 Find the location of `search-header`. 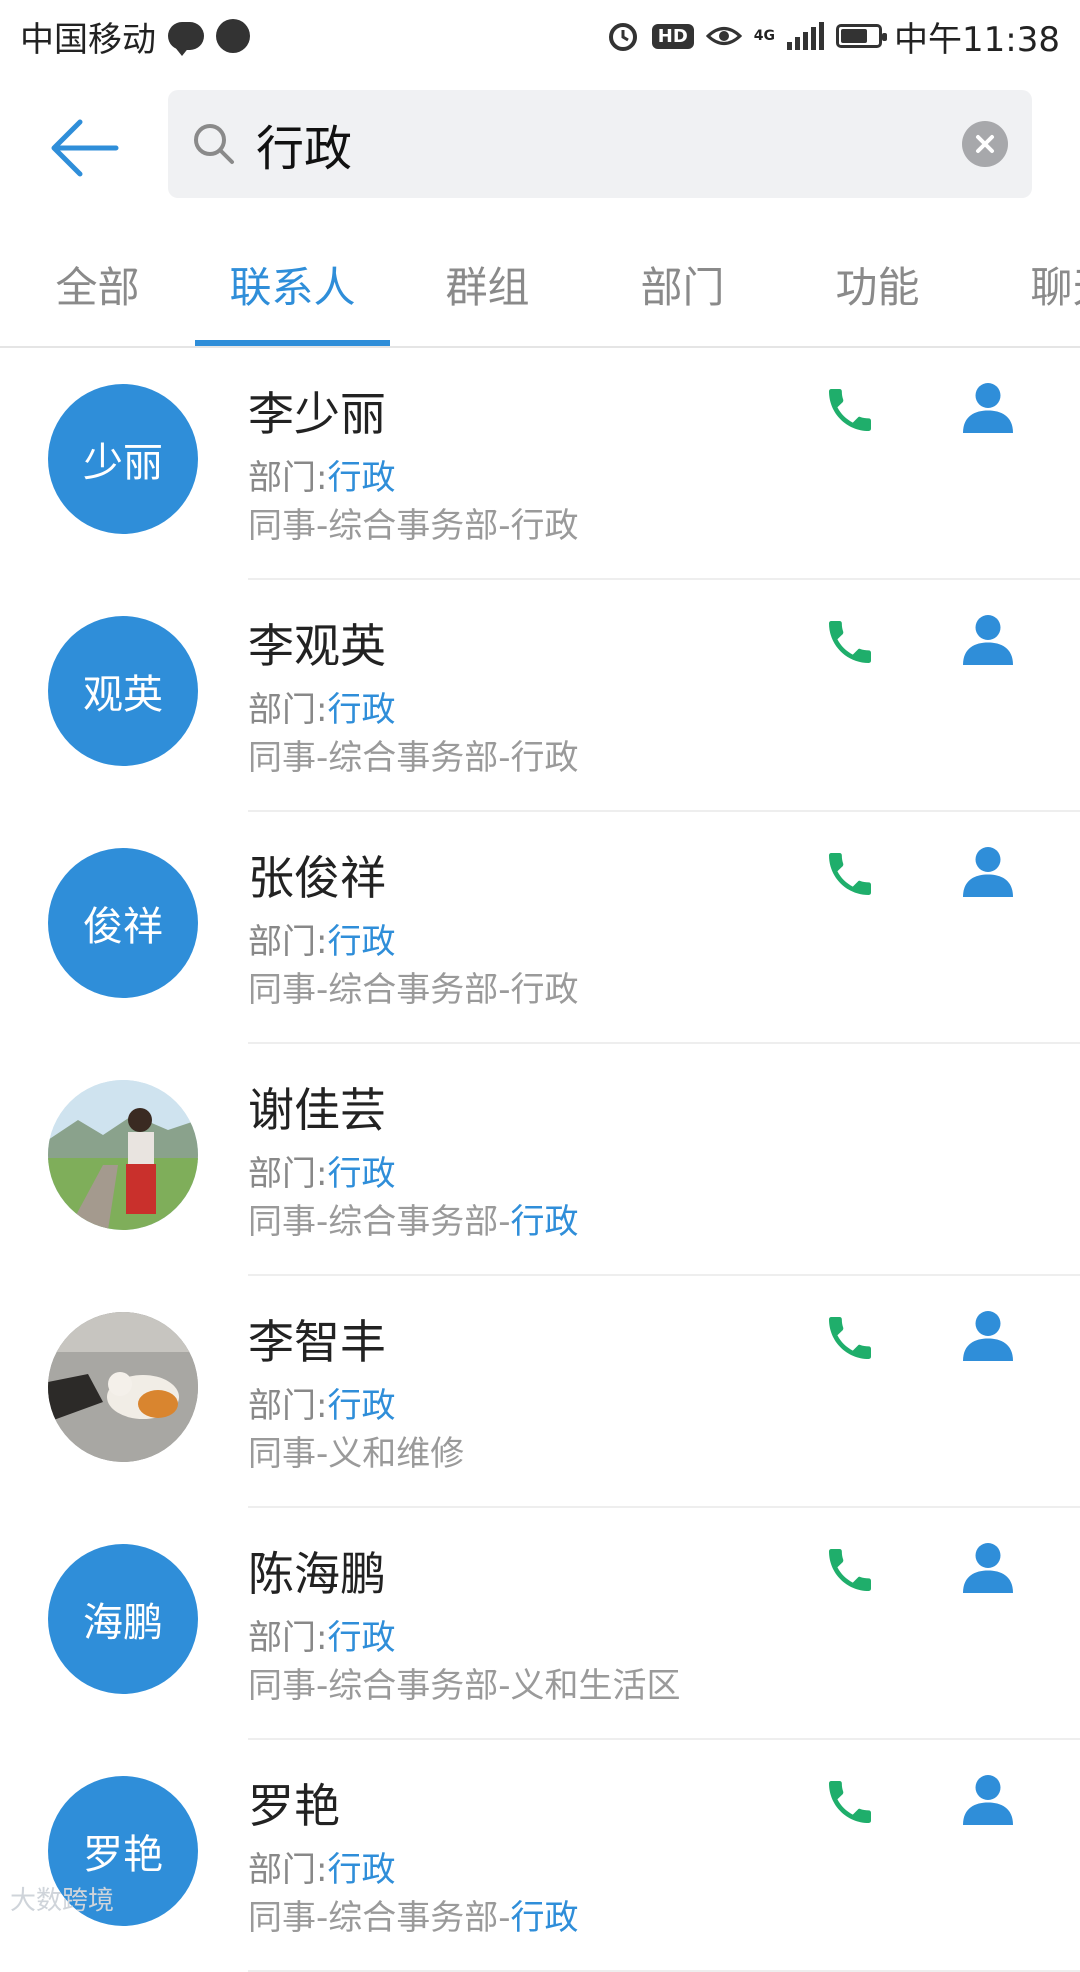

search-header is located at coordinates (540, 147).